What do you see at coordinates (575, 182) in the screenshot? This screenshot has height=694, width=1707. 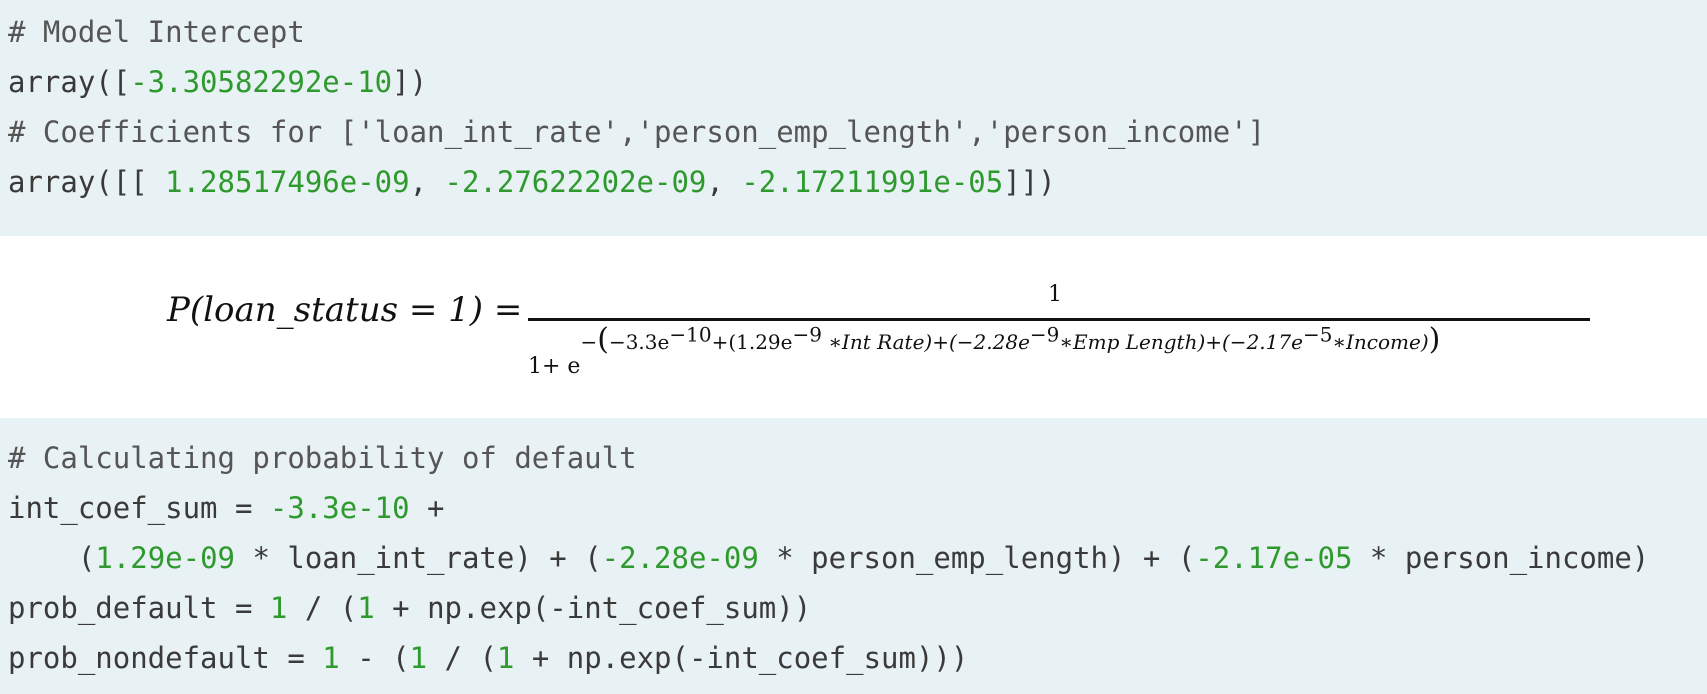 I see `coef-emp-length-value: -2.27622202e-09` at bounding box center [575, 182].